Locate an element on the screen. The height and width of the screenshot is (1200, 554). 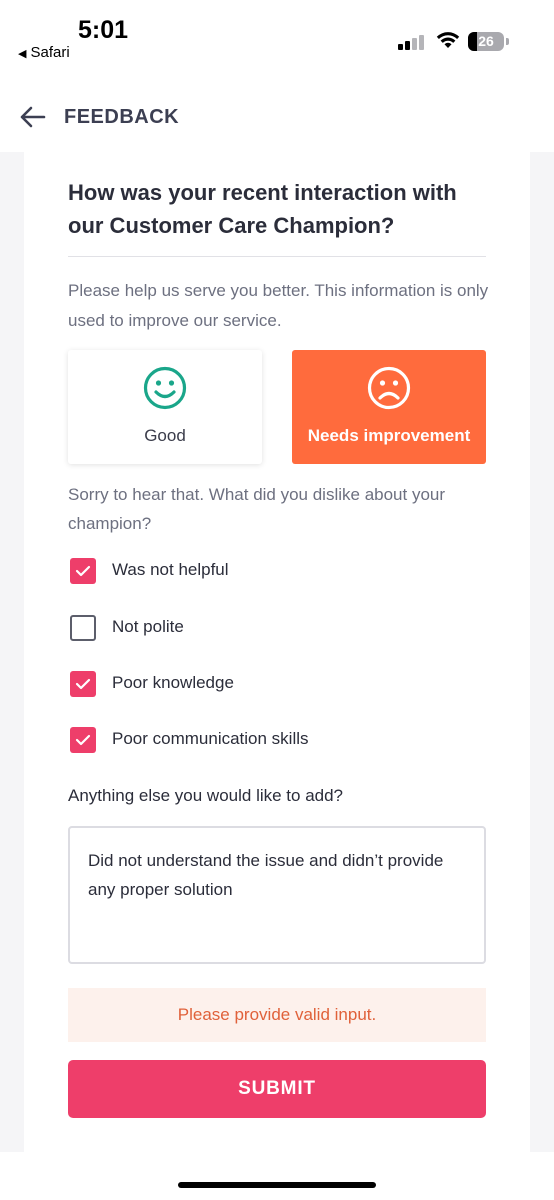
good-option-button: Good is located at coordinates (165, 407).